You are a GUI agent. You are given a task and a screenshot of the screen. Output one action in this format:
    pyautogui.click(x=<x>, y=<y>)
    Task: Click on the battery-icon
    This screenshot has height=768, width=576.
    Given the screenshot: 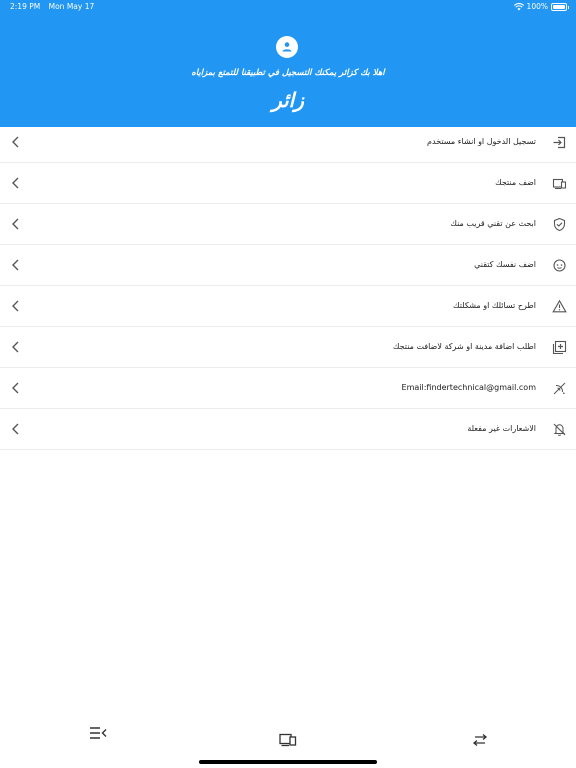 What is the action you would take?
    pyautogui.click(x=560, y=7)
    